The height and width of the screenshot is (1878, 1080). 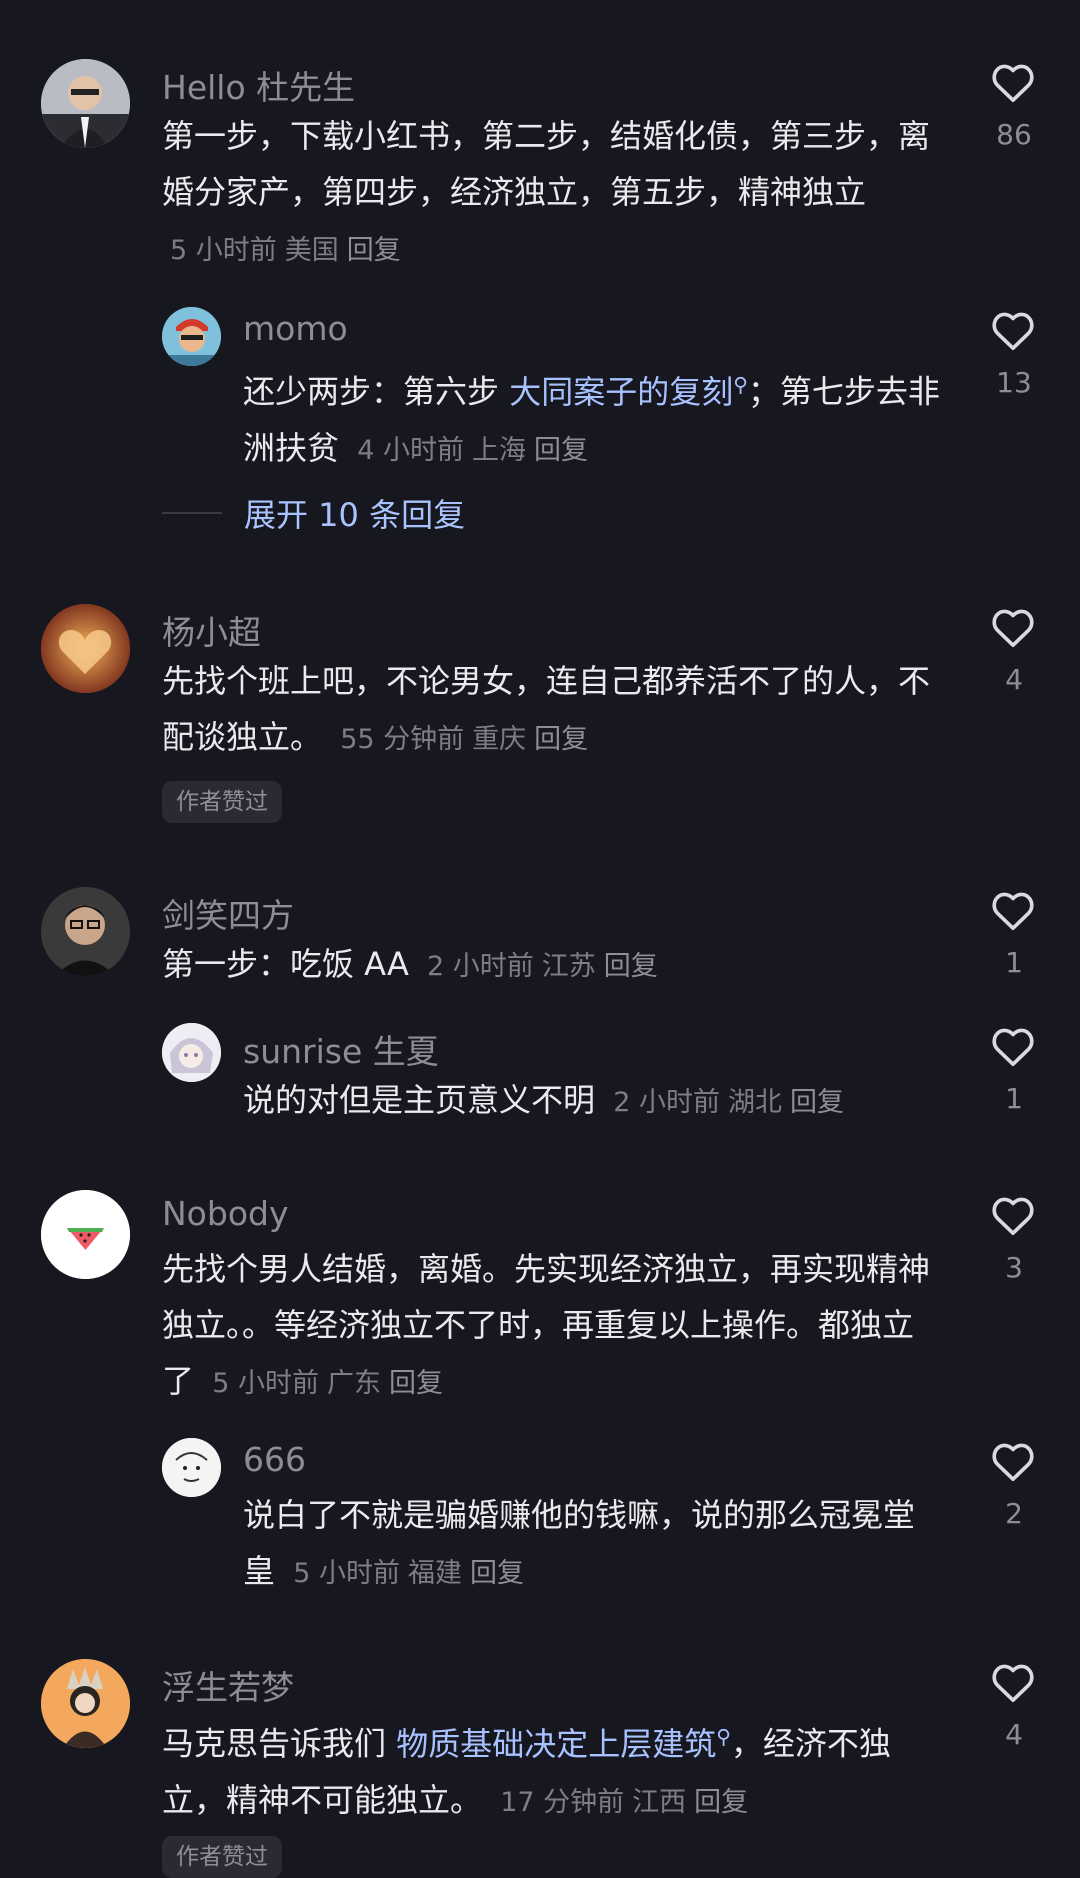 I want to click on expand-replies-button: 展开 10 条回复, so click(x=313, y=513).